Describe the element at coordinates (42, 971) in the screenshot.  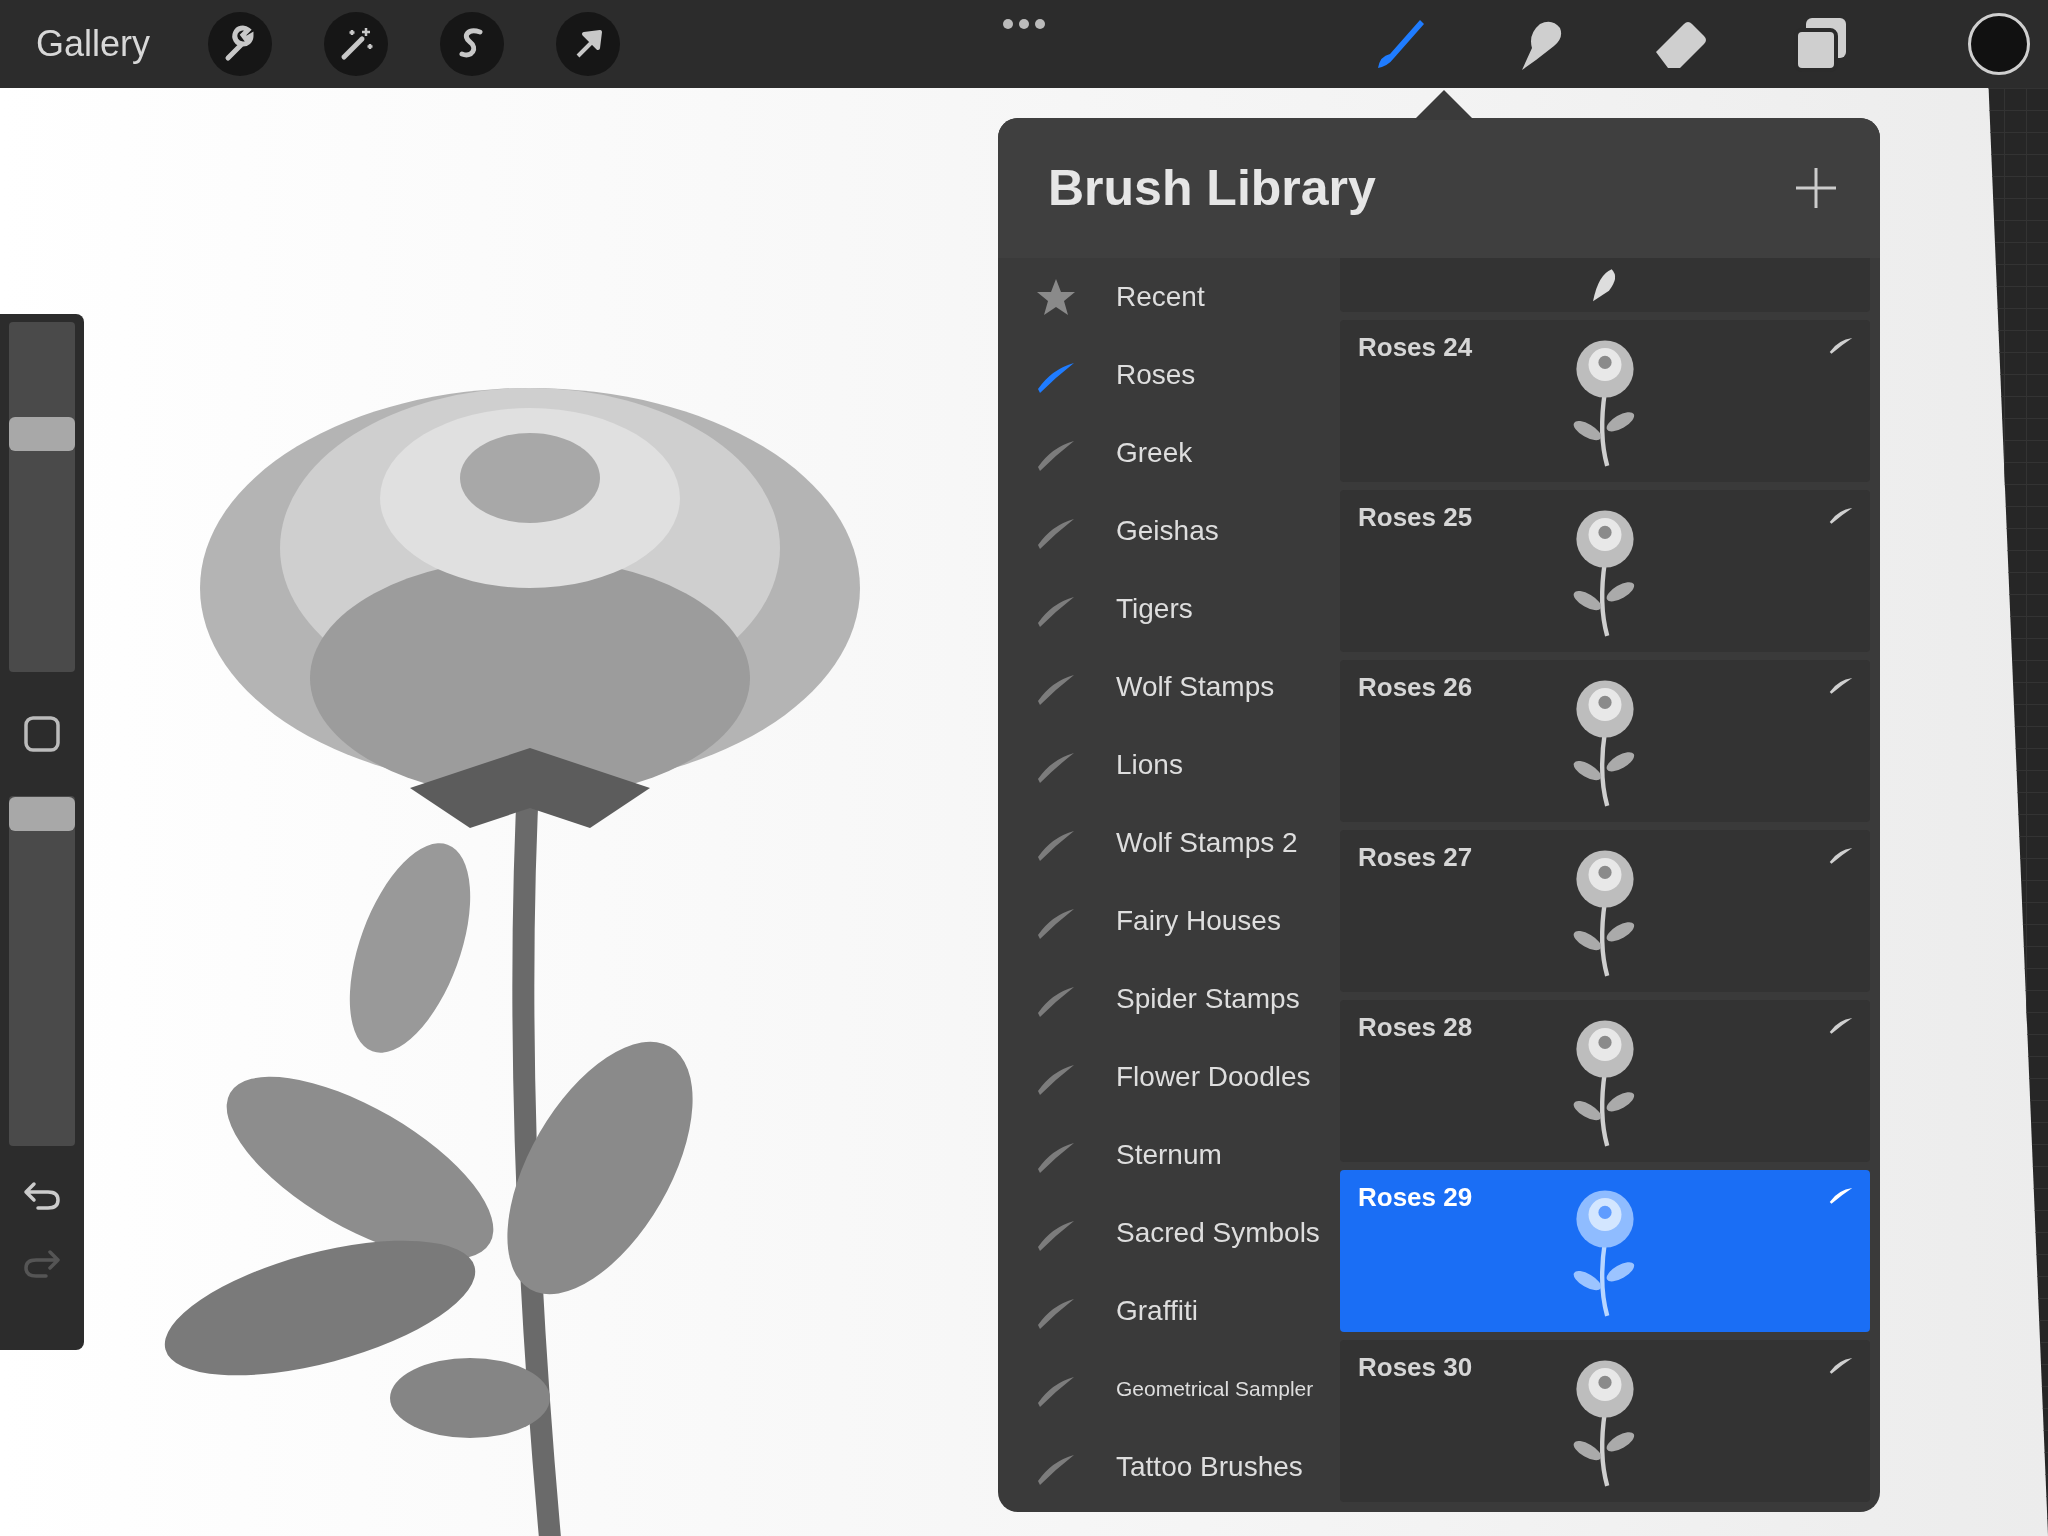
I see `opacity-slider` at that location.